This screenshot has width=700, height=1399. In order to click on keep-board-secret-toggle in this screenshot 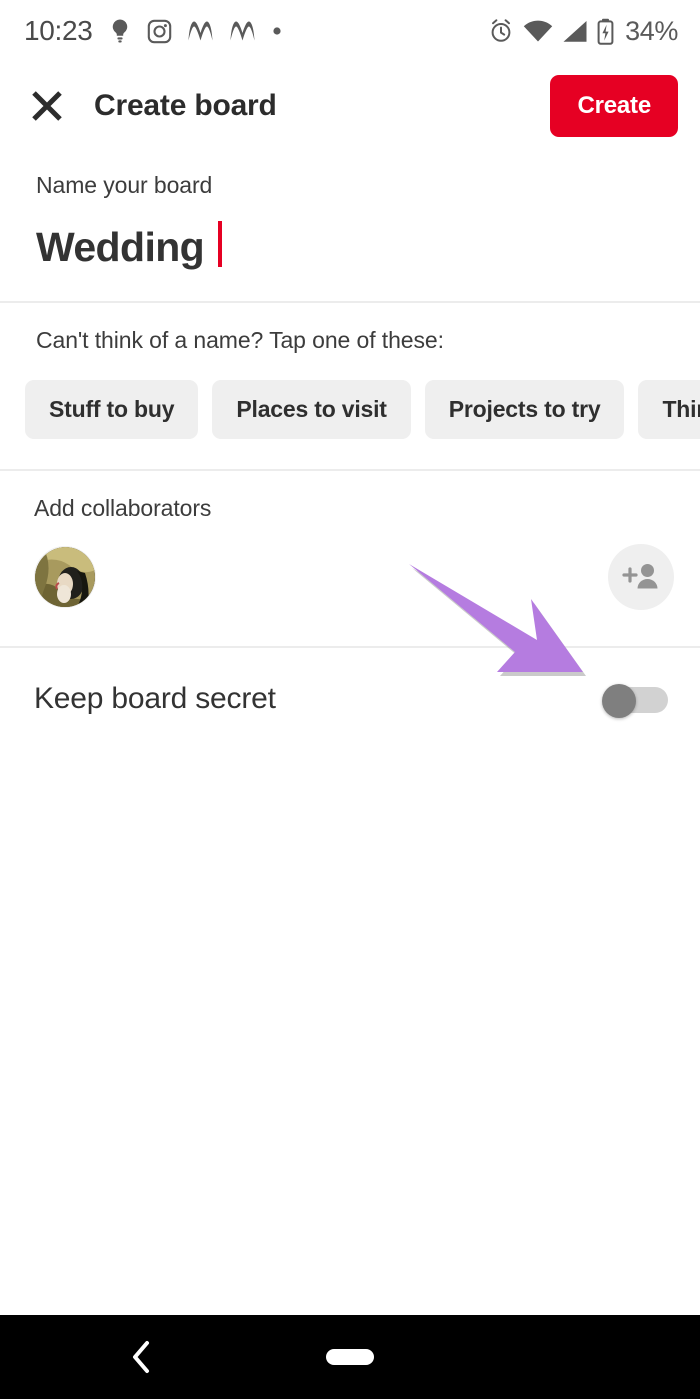, I will do `click(635, 701)`.